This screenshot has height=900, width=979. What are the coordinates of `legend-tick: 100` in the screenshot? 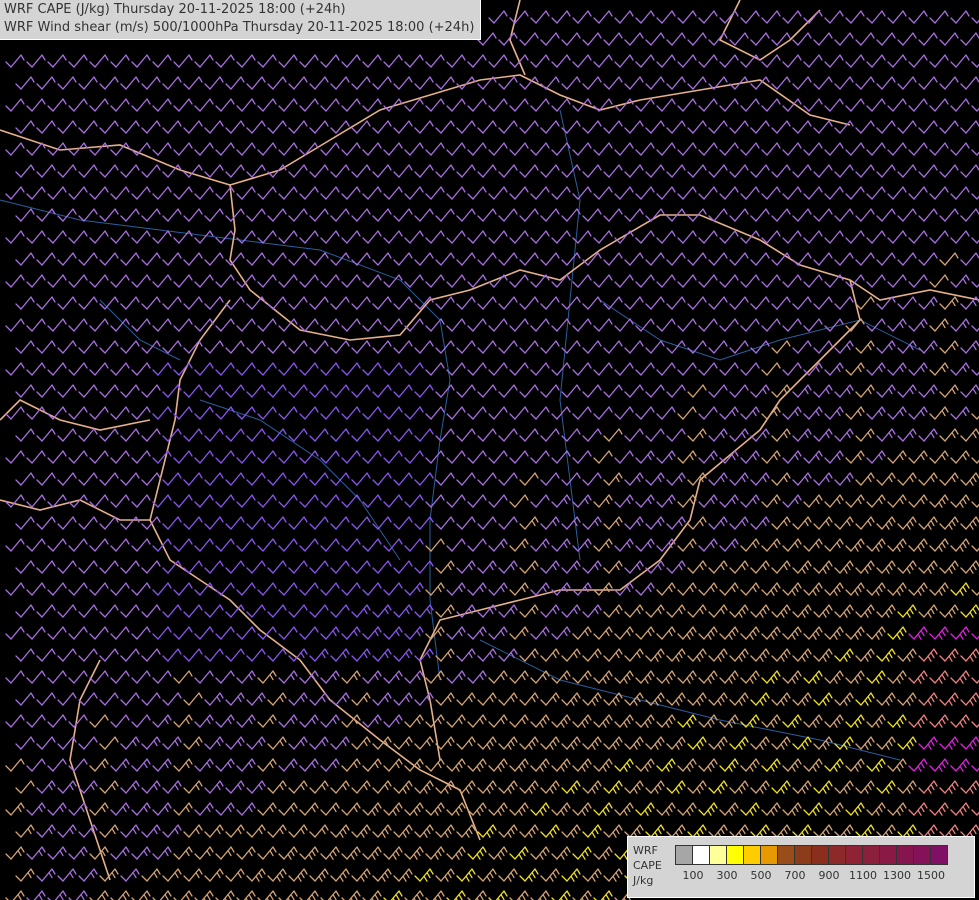 It's located at (693, 875).